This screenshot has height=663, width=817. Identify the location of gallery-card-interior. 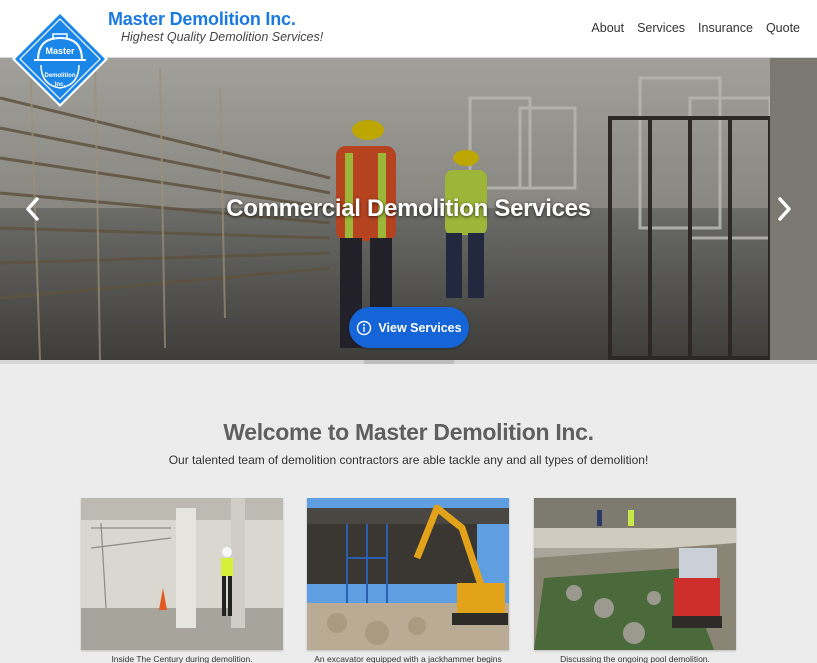
(182, 574).